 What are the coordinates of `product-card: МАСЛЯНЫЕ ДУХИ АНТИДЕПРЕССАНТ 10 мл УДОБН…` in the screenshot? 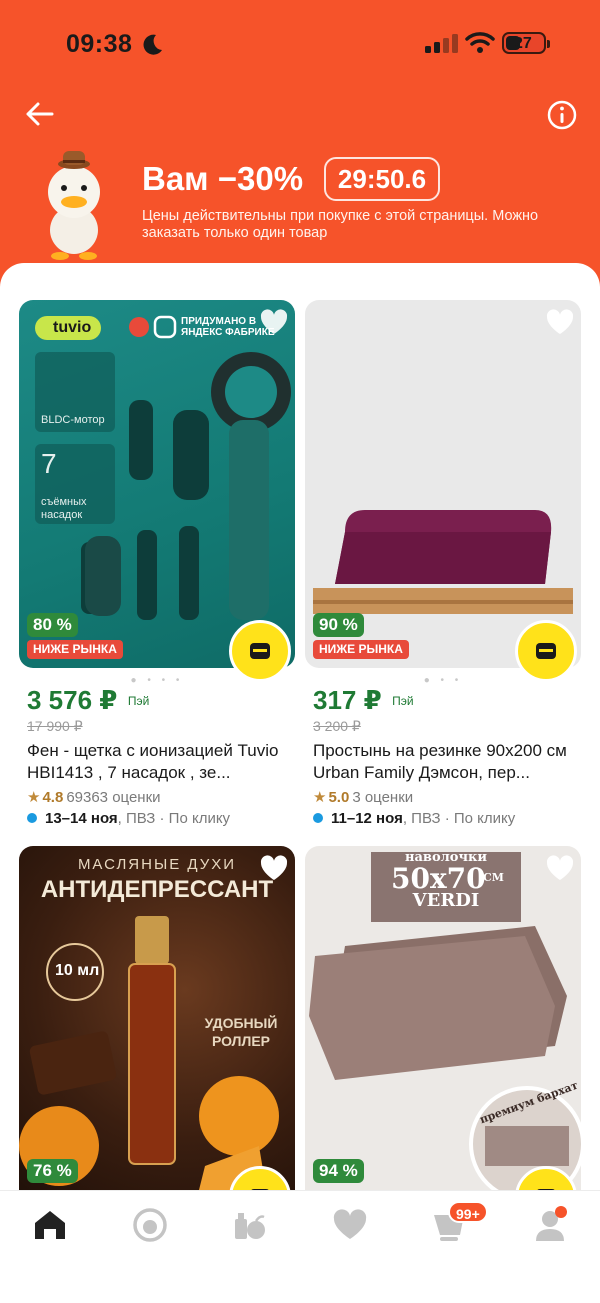 It's located at (158, 1024).